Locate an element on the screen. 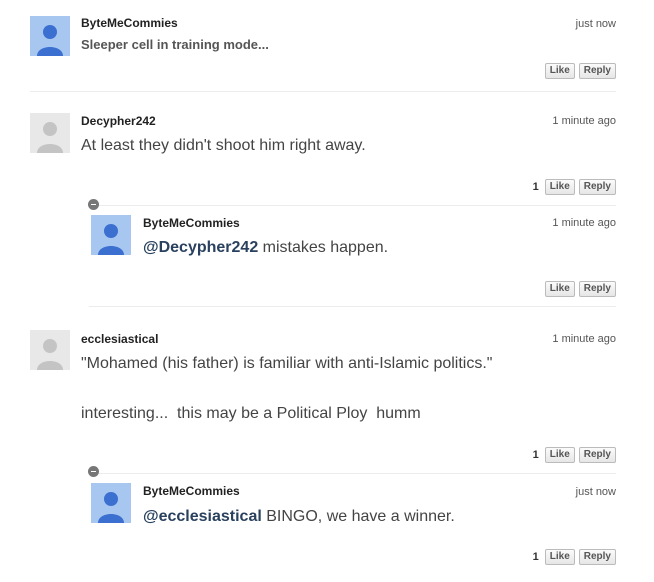 The height and width of the screenshot is (582, 654). comment-author: ecclesiastical is located at coordinates (119, 339).